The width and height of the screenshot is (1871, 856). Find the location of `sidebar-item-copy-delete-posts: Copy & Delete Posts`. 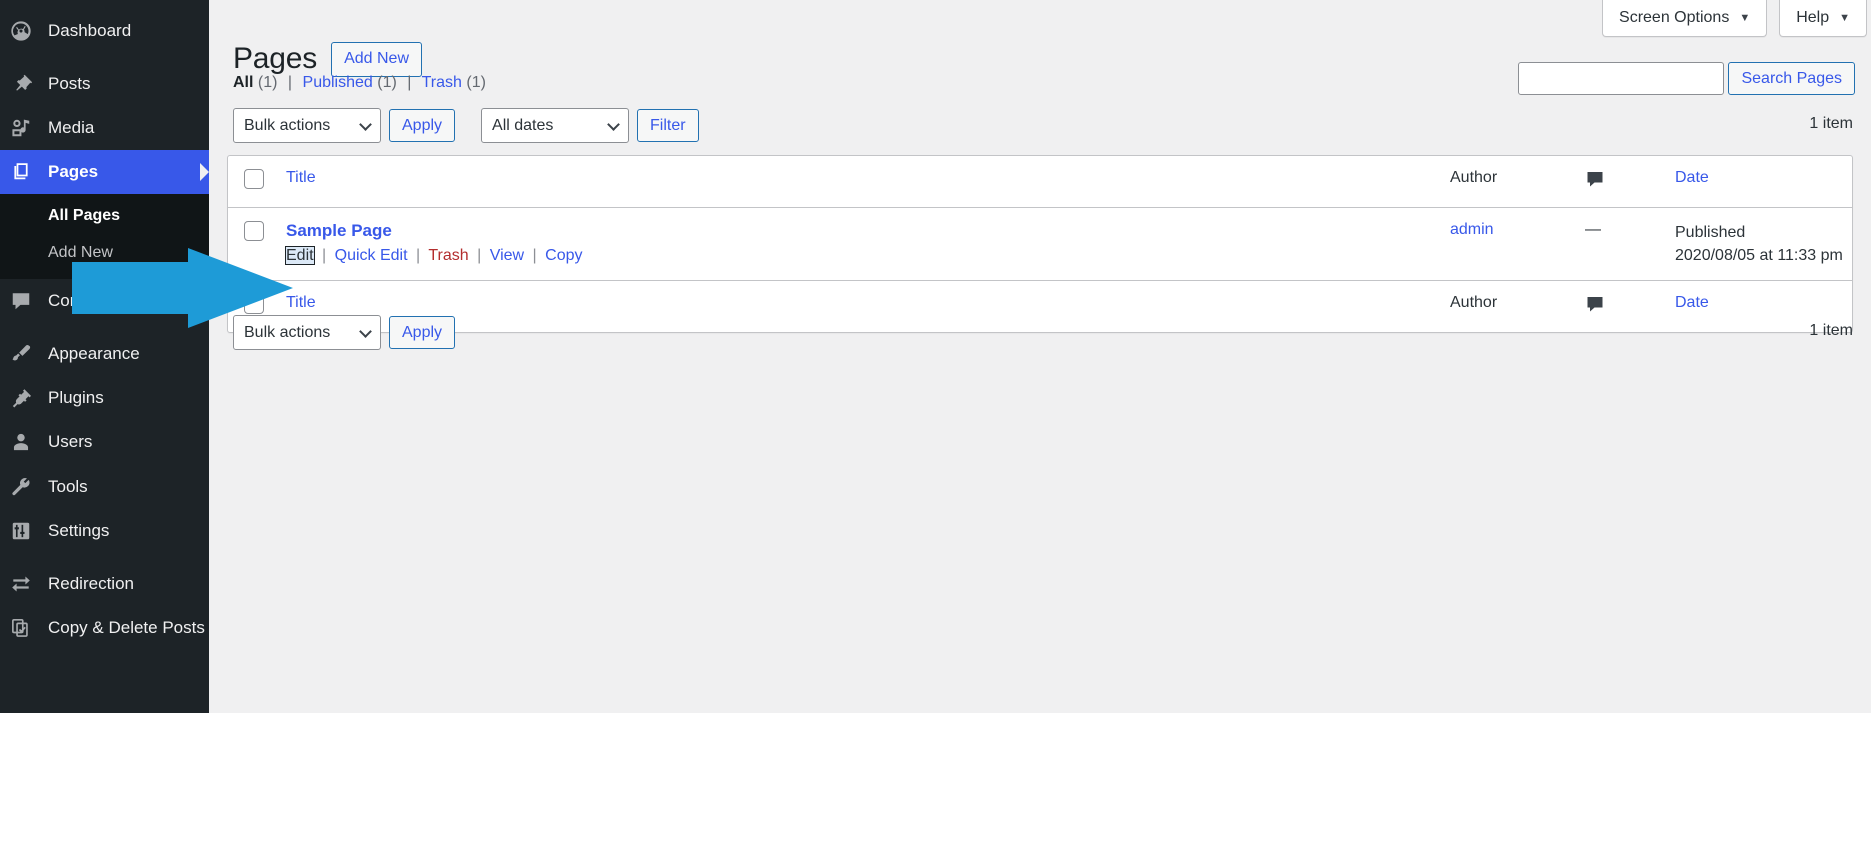

sidebar-item-copy-delete-posts: Copy & Delete Posts is located at coordinates (104, 628).